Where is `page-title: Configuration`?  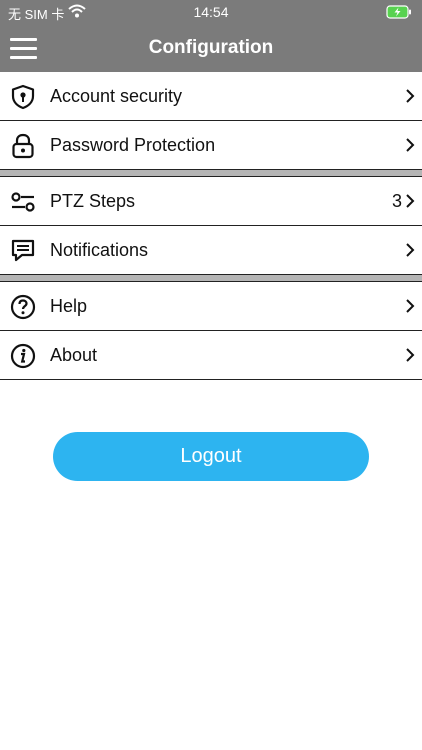
page-title: Configuration is located at coordinates (211, 47).